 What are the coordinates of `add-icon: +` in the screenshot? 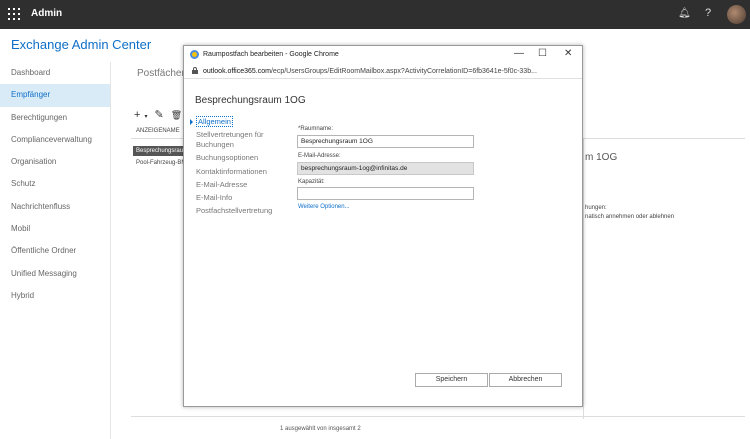 It's located at (137, 115).